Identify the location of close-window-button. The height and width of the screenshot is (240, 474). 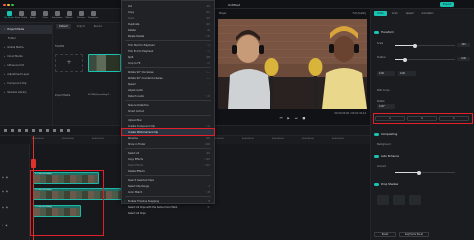
(4, 4).